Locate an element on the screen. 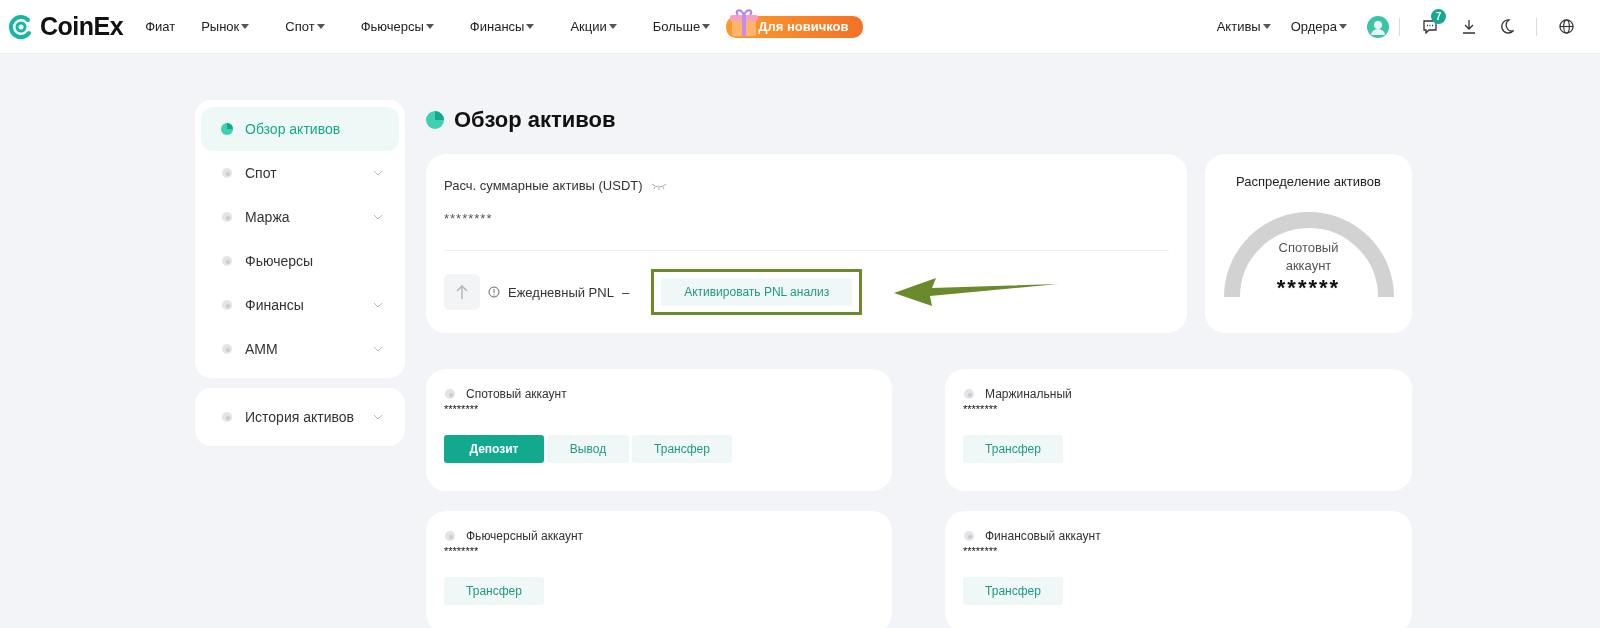 This screenshot has height=628, width=1600. sidebar-item: Фьючерсы is located at coordinates (300, 261).